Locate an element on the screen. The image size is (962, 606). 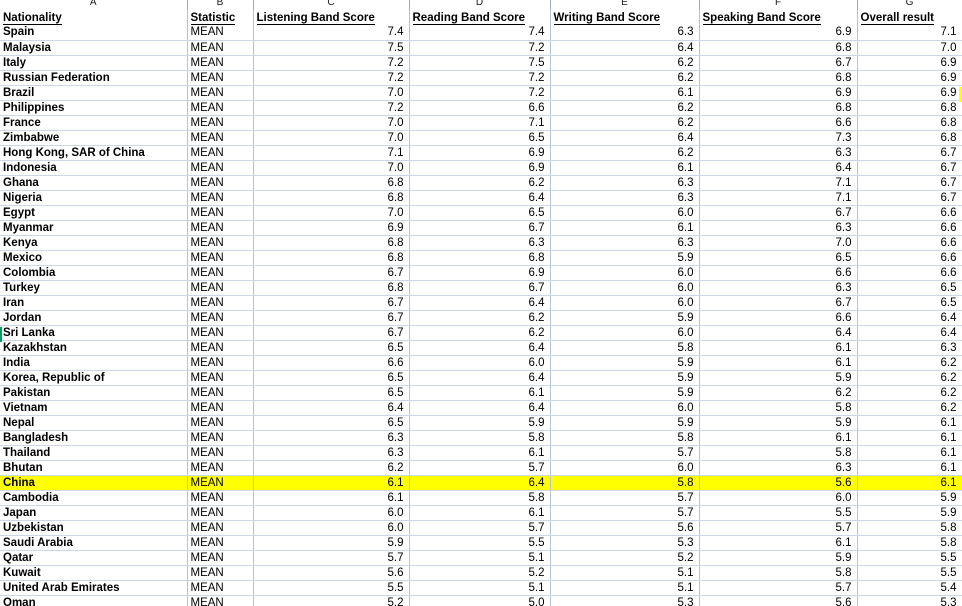
writing-cell: 5.1 is located at coordinates (625, 588).